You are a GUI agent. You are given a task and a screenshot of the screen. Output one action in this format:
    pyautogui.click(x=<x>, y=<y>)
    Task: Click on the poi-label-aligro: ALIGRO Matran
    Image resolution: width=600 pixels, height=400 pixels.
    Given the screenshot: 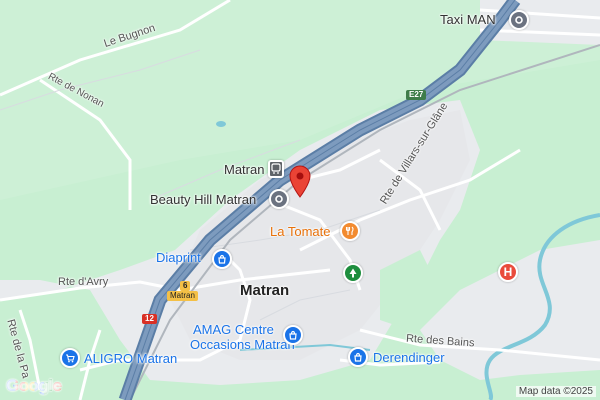 What is the action you would take?
    pyautogui.click(x=130, y=358)
    